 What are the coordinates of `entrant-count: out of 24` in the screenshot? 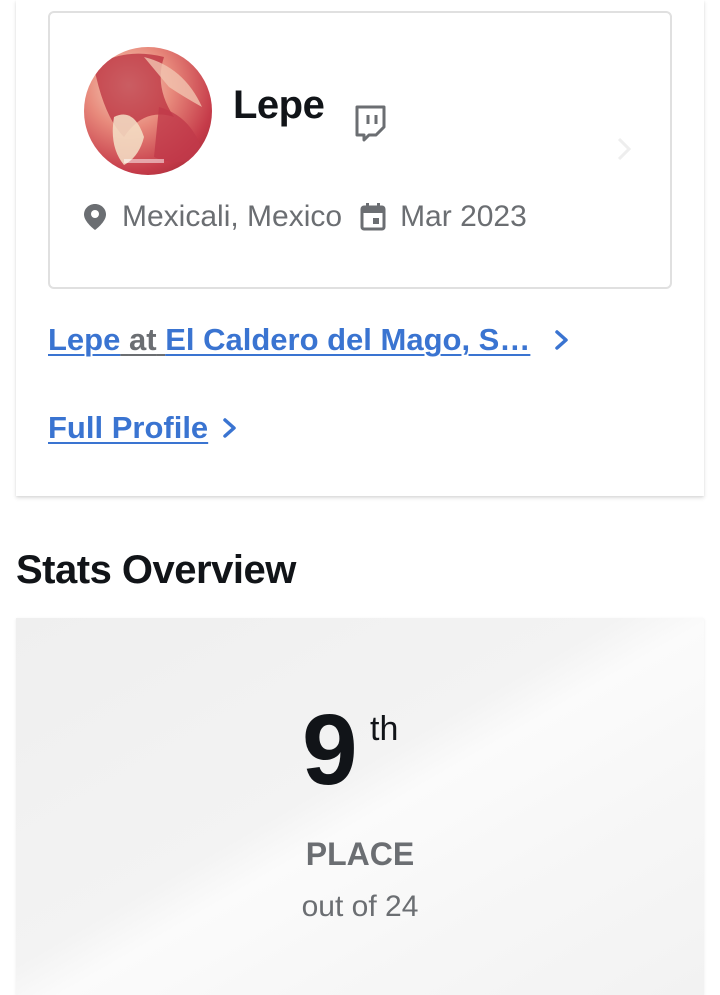 It's located at (360, 906).